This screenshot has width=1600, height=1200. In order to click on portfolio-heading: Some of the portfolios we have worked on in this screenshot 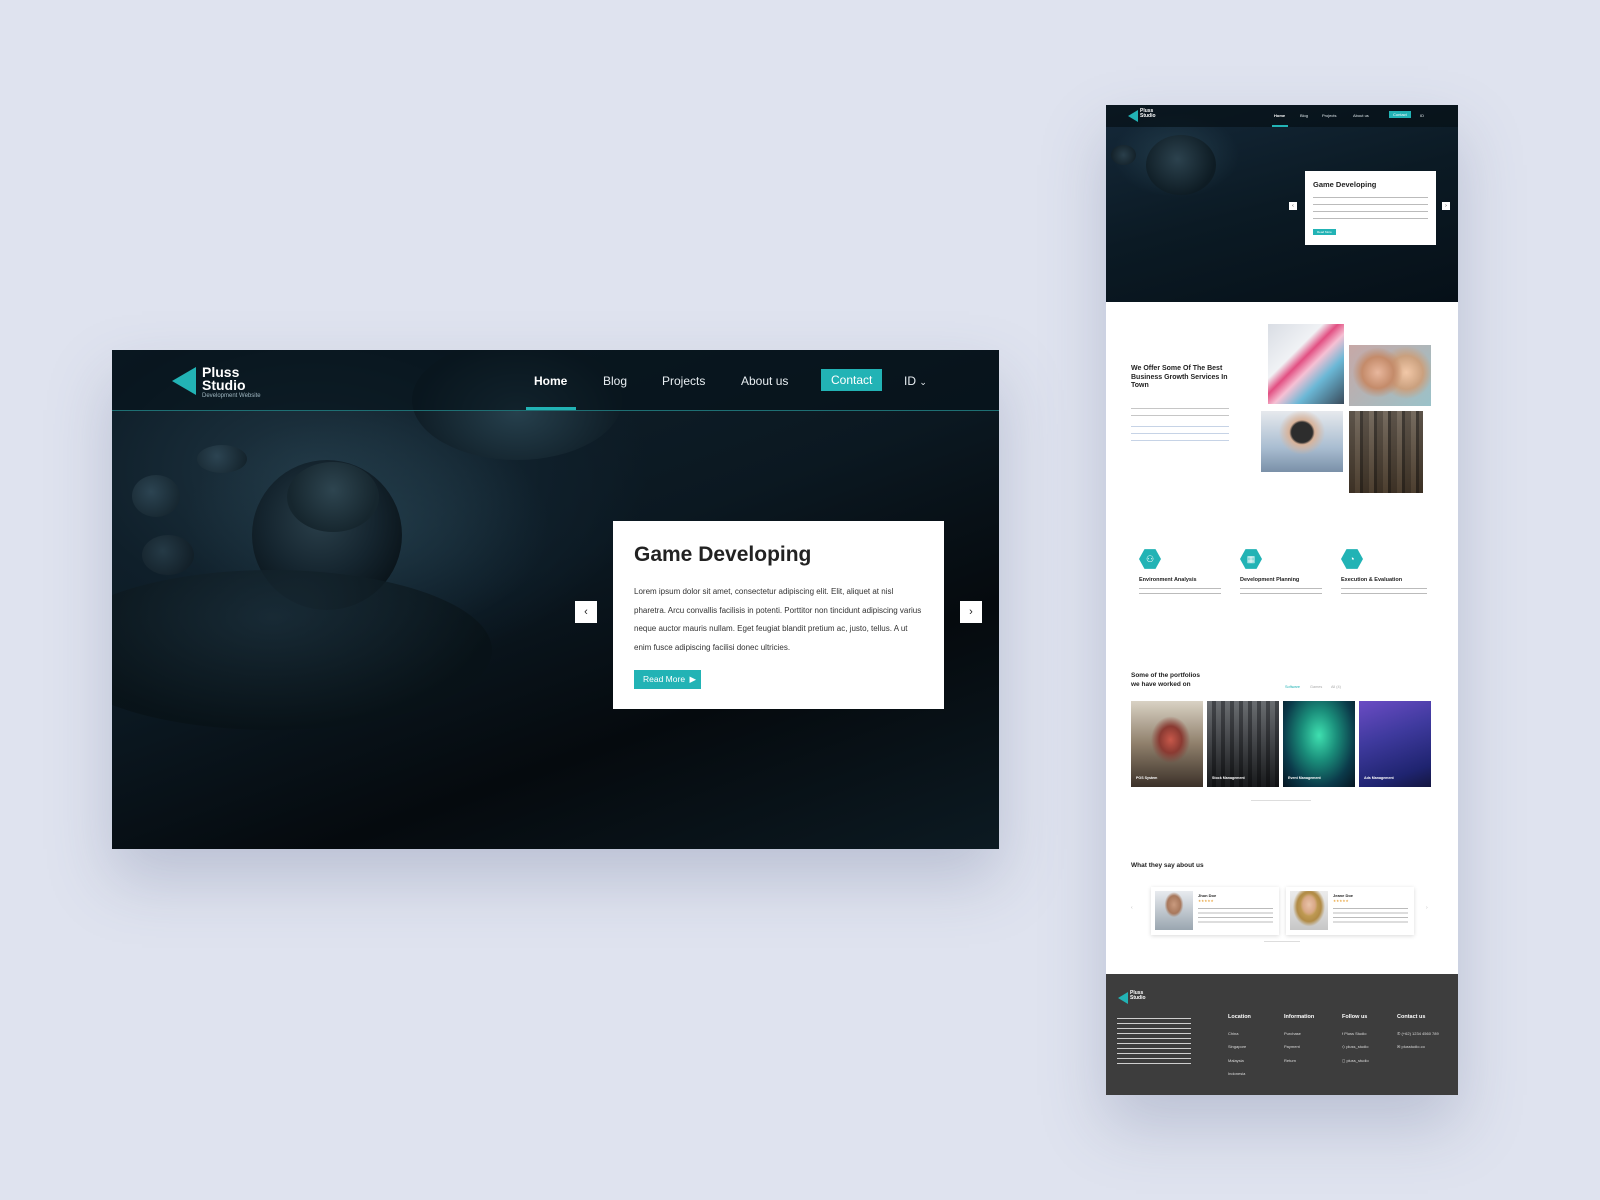, I will do `click(1165, 680)`.